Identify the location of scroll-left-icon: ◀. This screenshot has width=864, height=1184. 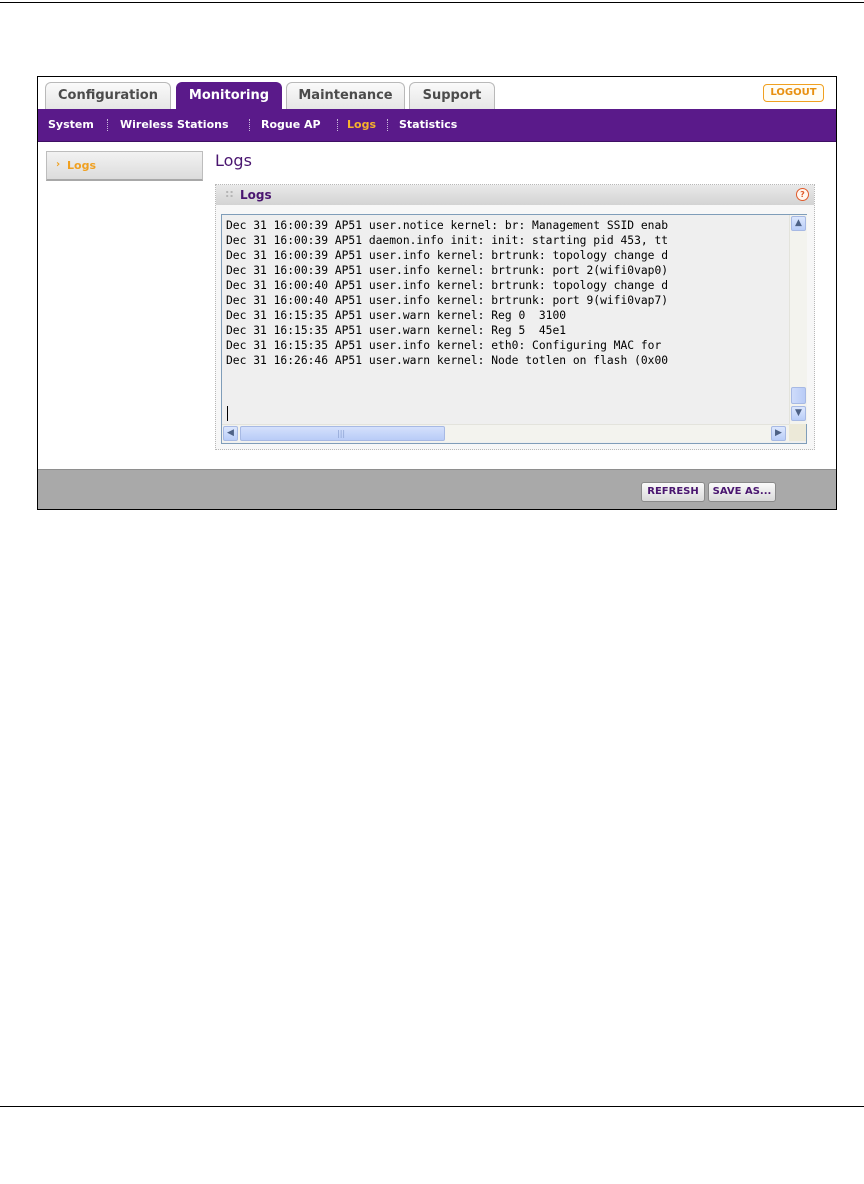
(230, 433).